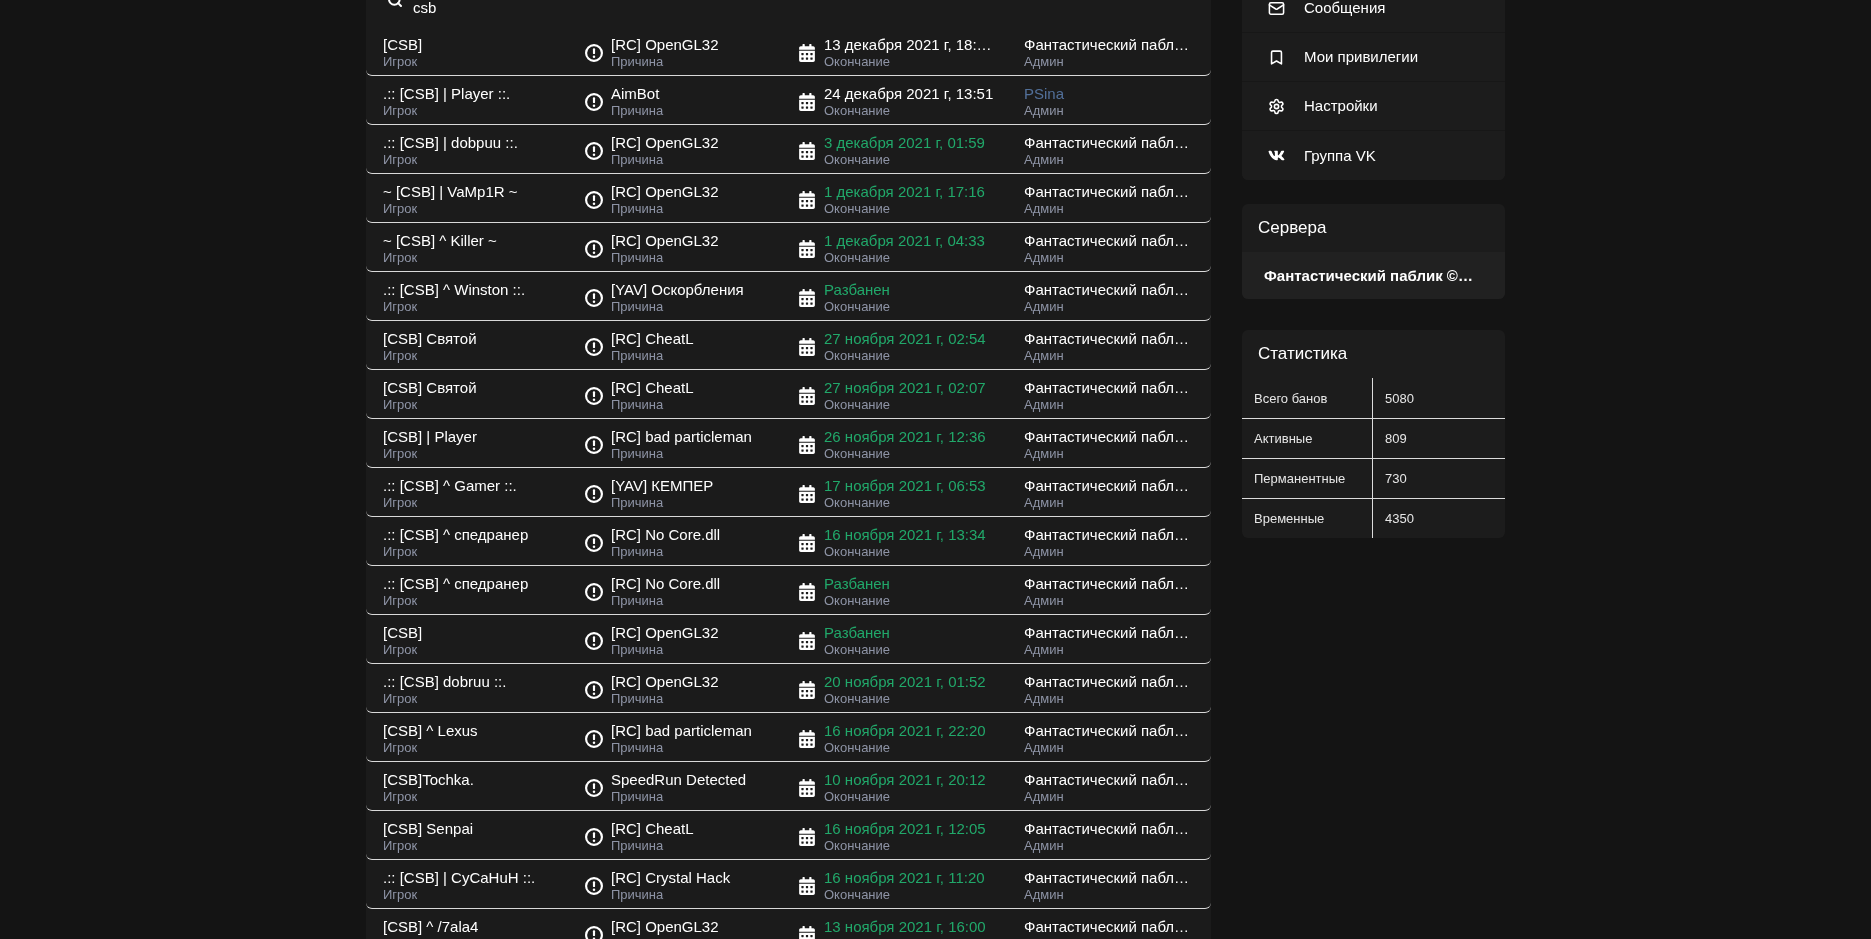 This screenshot has width=1871, height=939. I want to click on search-field: csb, so click(573, 8).